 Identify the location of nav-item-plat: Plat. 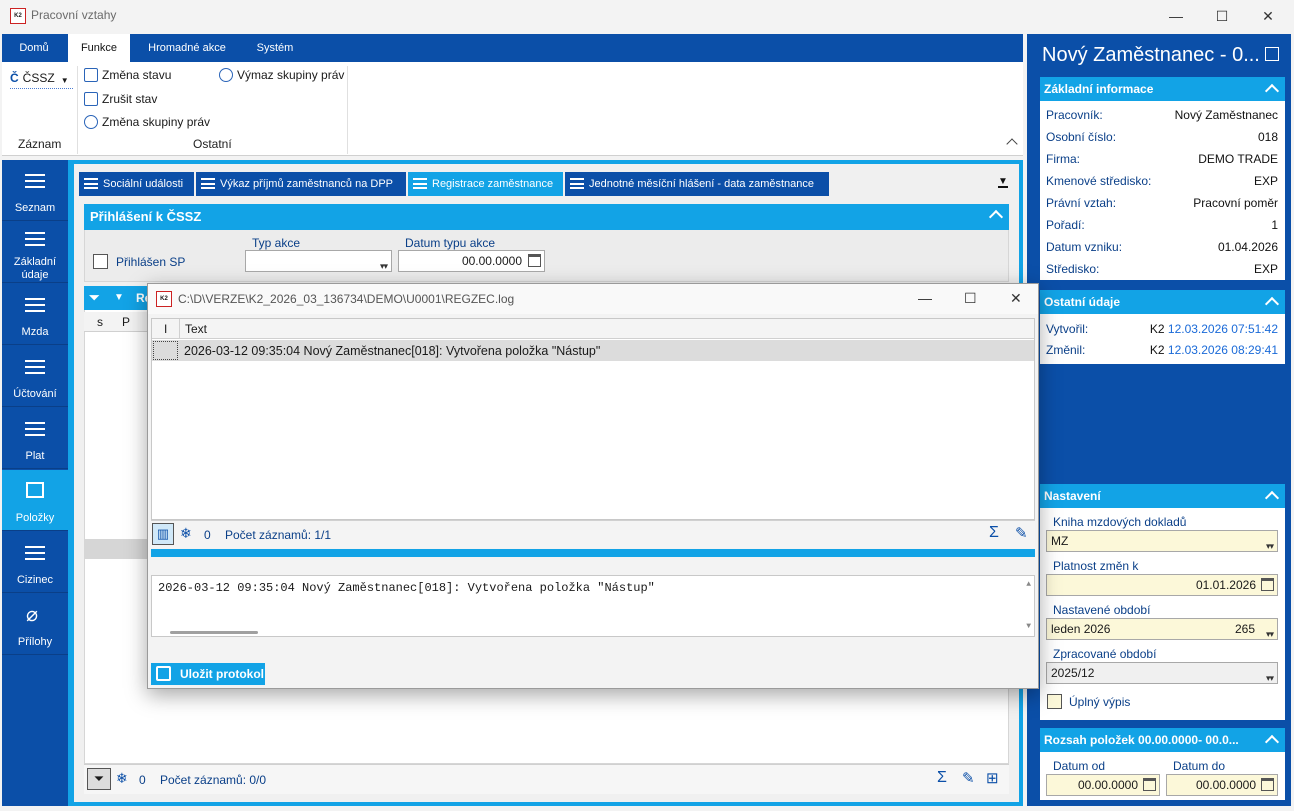
(35, 438).